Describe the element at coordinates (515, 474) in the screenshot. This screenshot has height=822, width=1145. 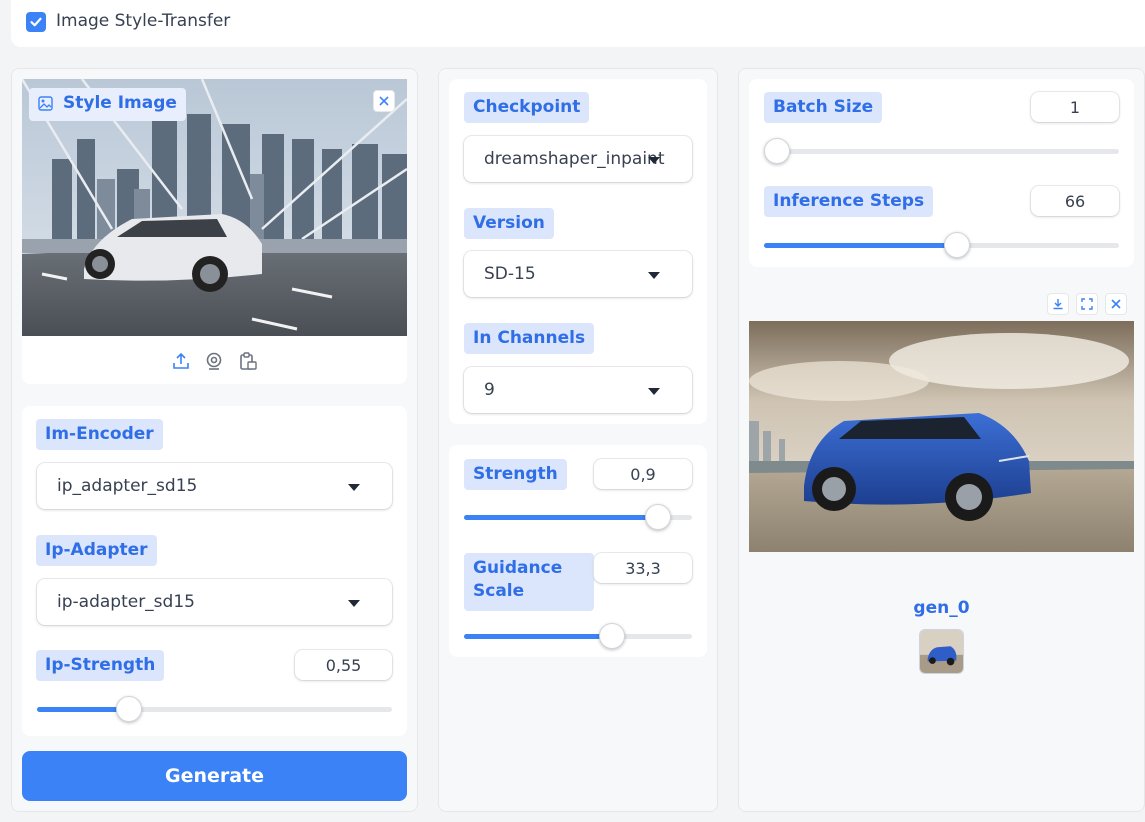
I see `strength-label: Strength` at that location.